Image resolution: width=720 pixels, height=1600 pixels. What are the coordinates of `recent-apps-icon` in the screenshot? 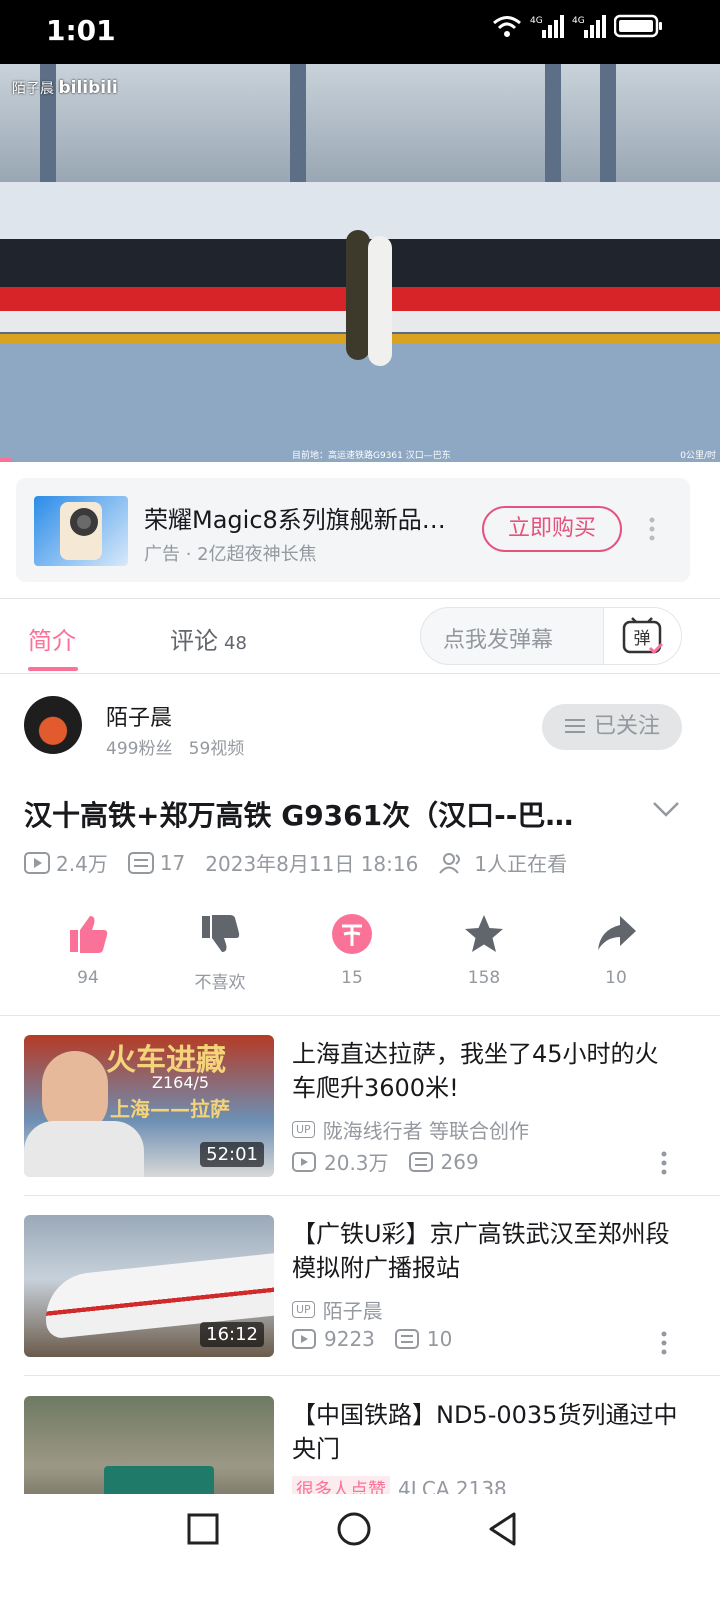 It's located at (203, 1529).